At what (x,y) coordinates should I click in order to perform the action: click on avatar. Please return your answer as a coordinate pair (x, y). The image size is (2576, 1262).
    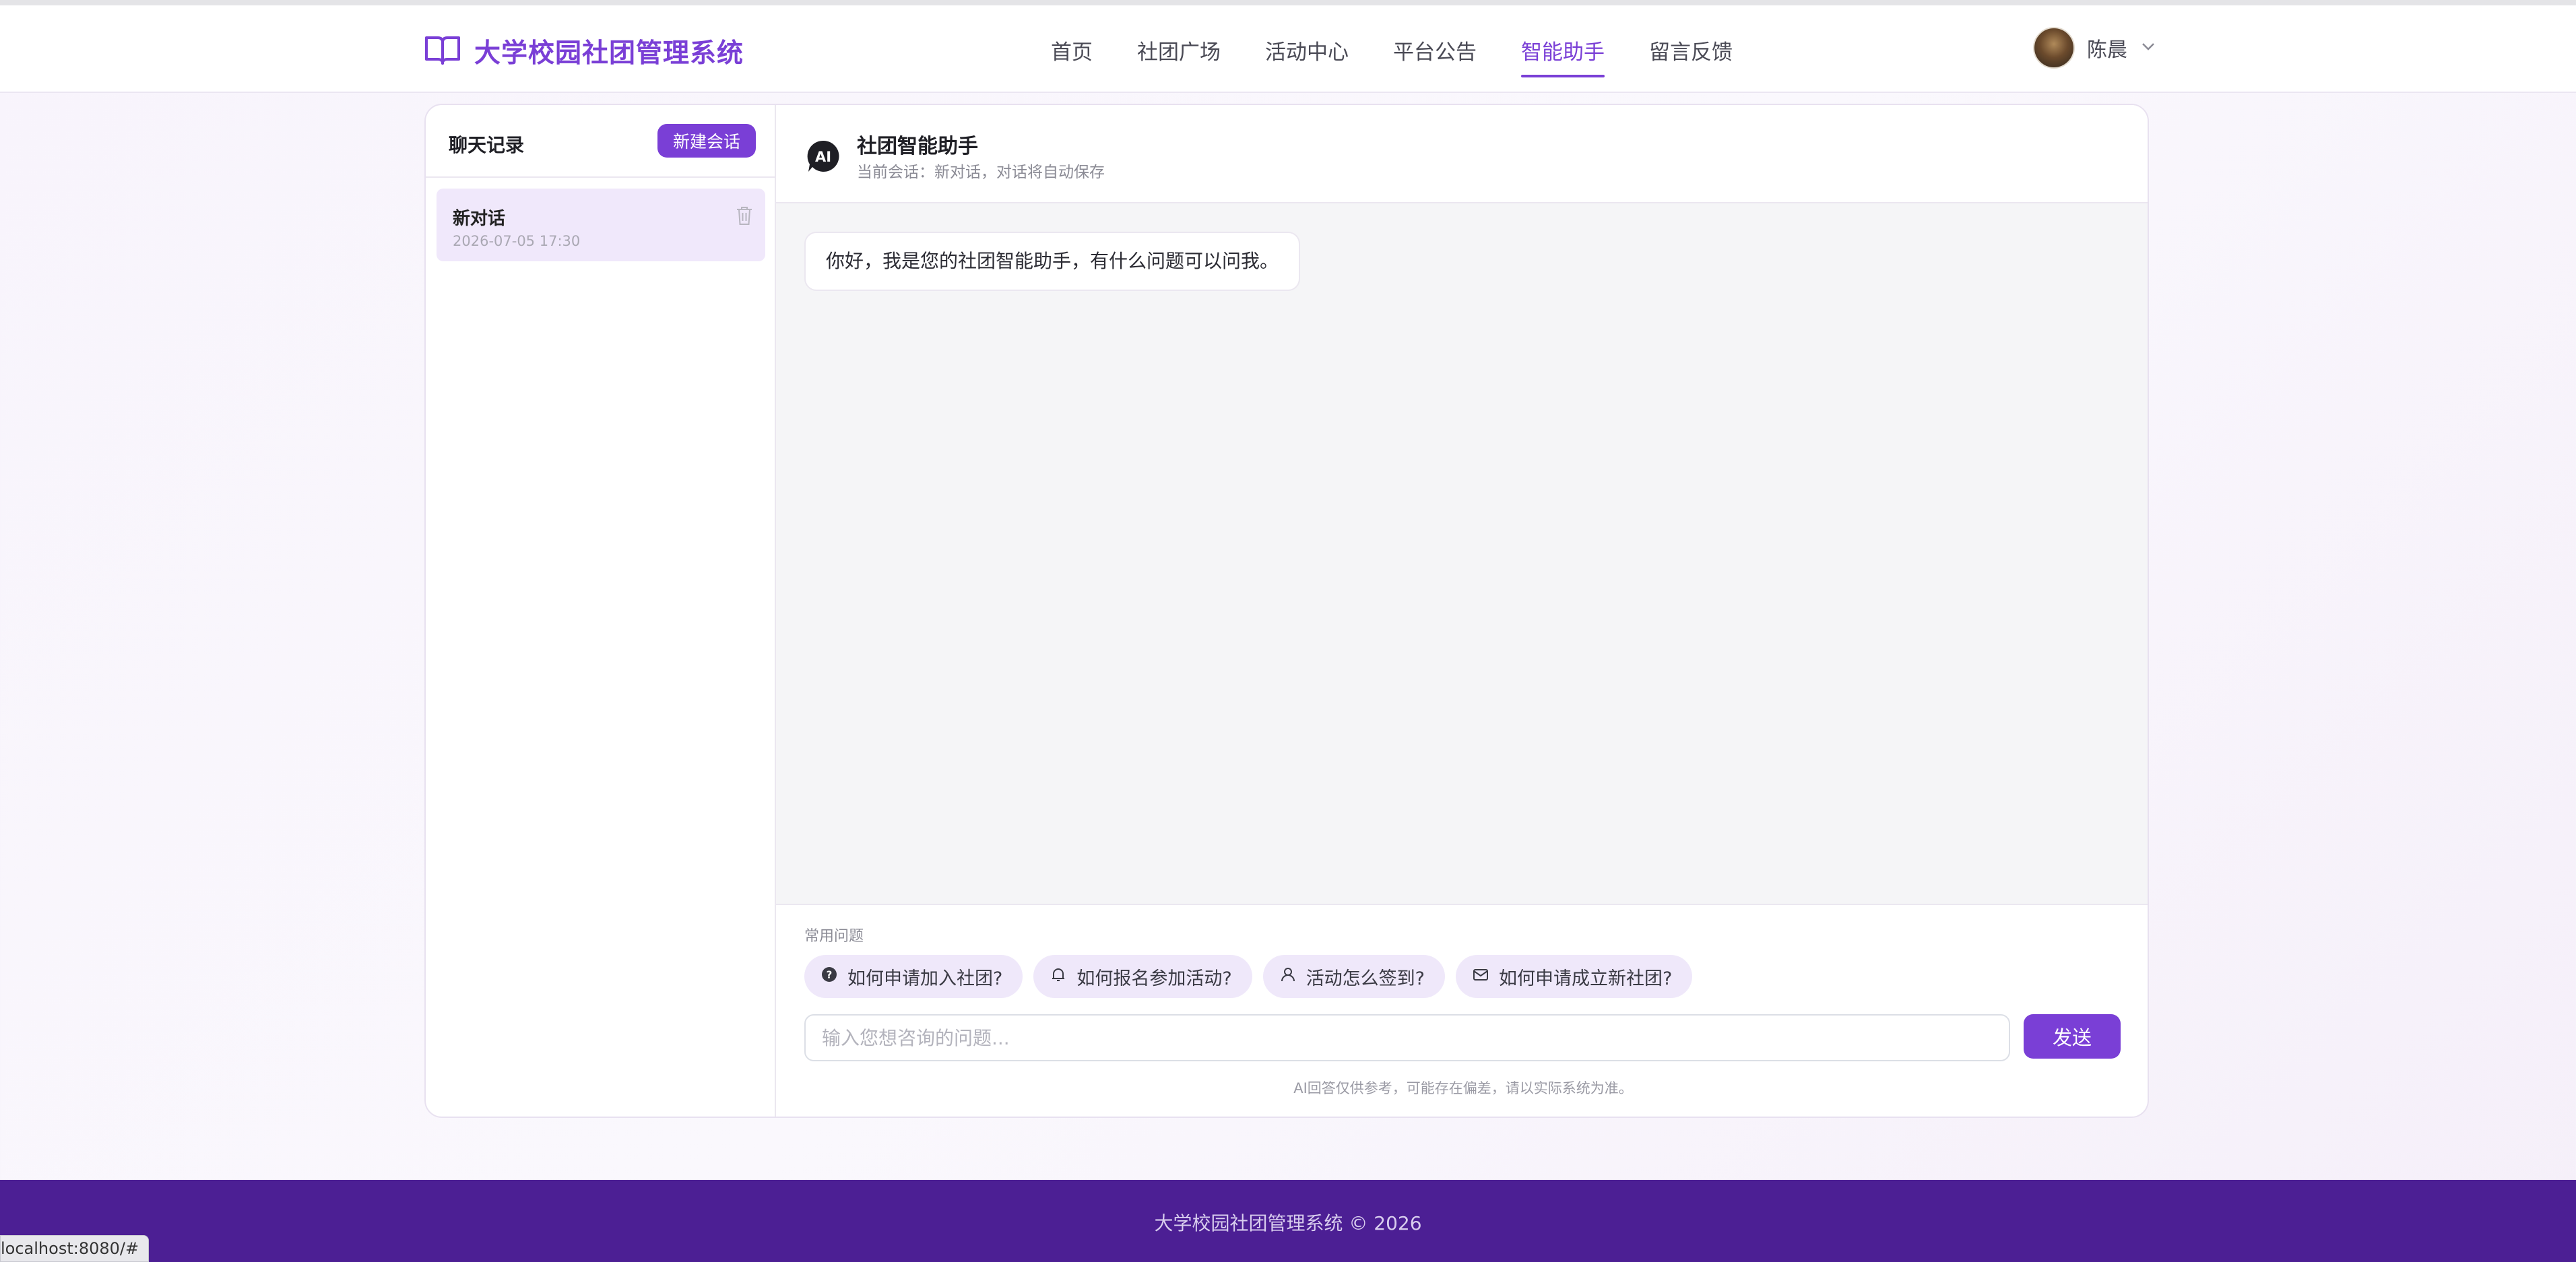
    Looking at the image, I should click on (2054, 48).